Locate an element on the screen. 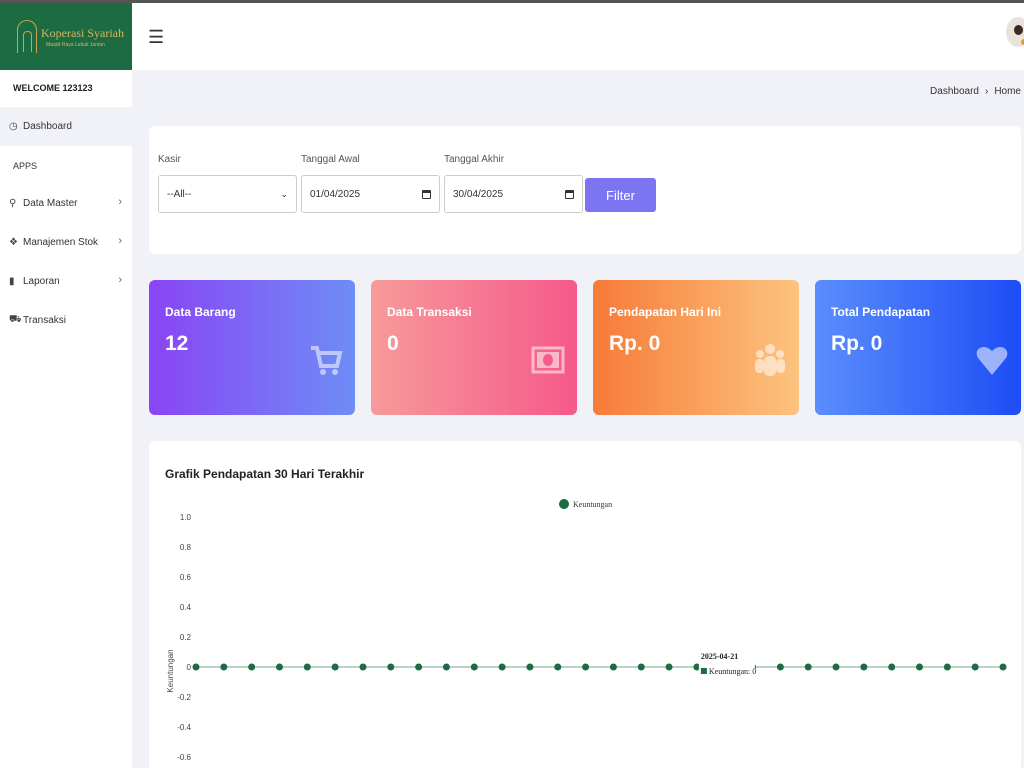  kasir-select: --All-- ⌄ is located at coordinates (227, 194).